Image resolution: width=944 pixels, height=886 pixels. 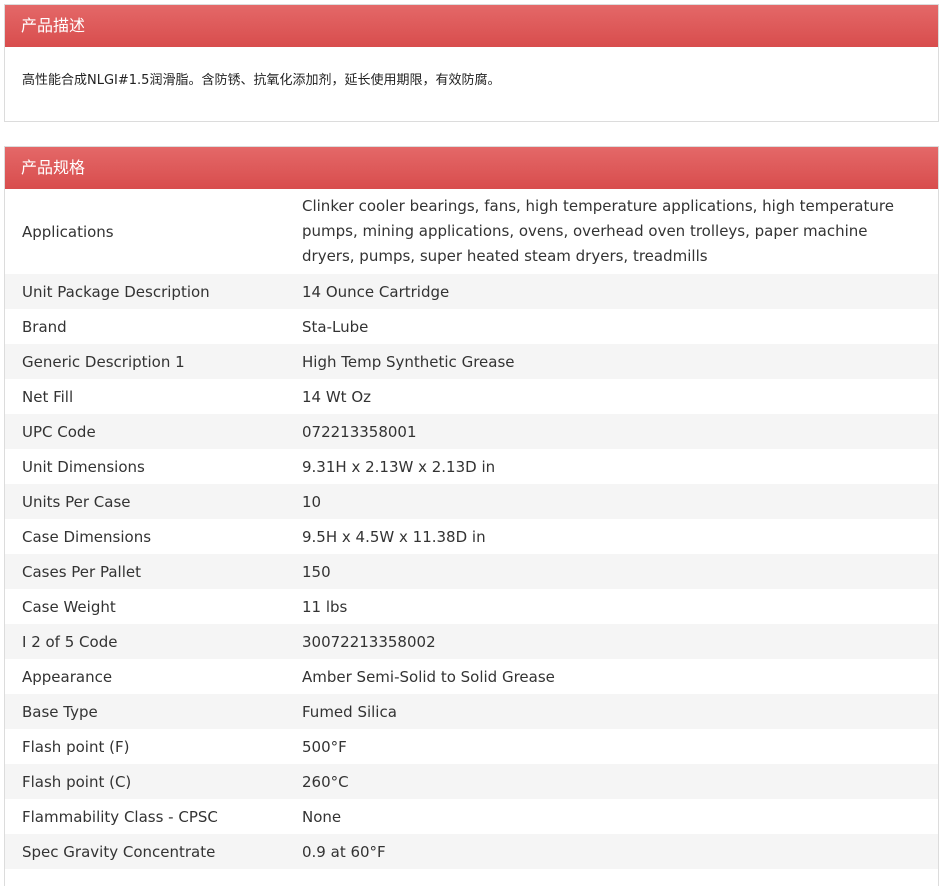 I want to click on spec-row: I 2 of 5 Code 30072213358002, so click(x=471, y=641).